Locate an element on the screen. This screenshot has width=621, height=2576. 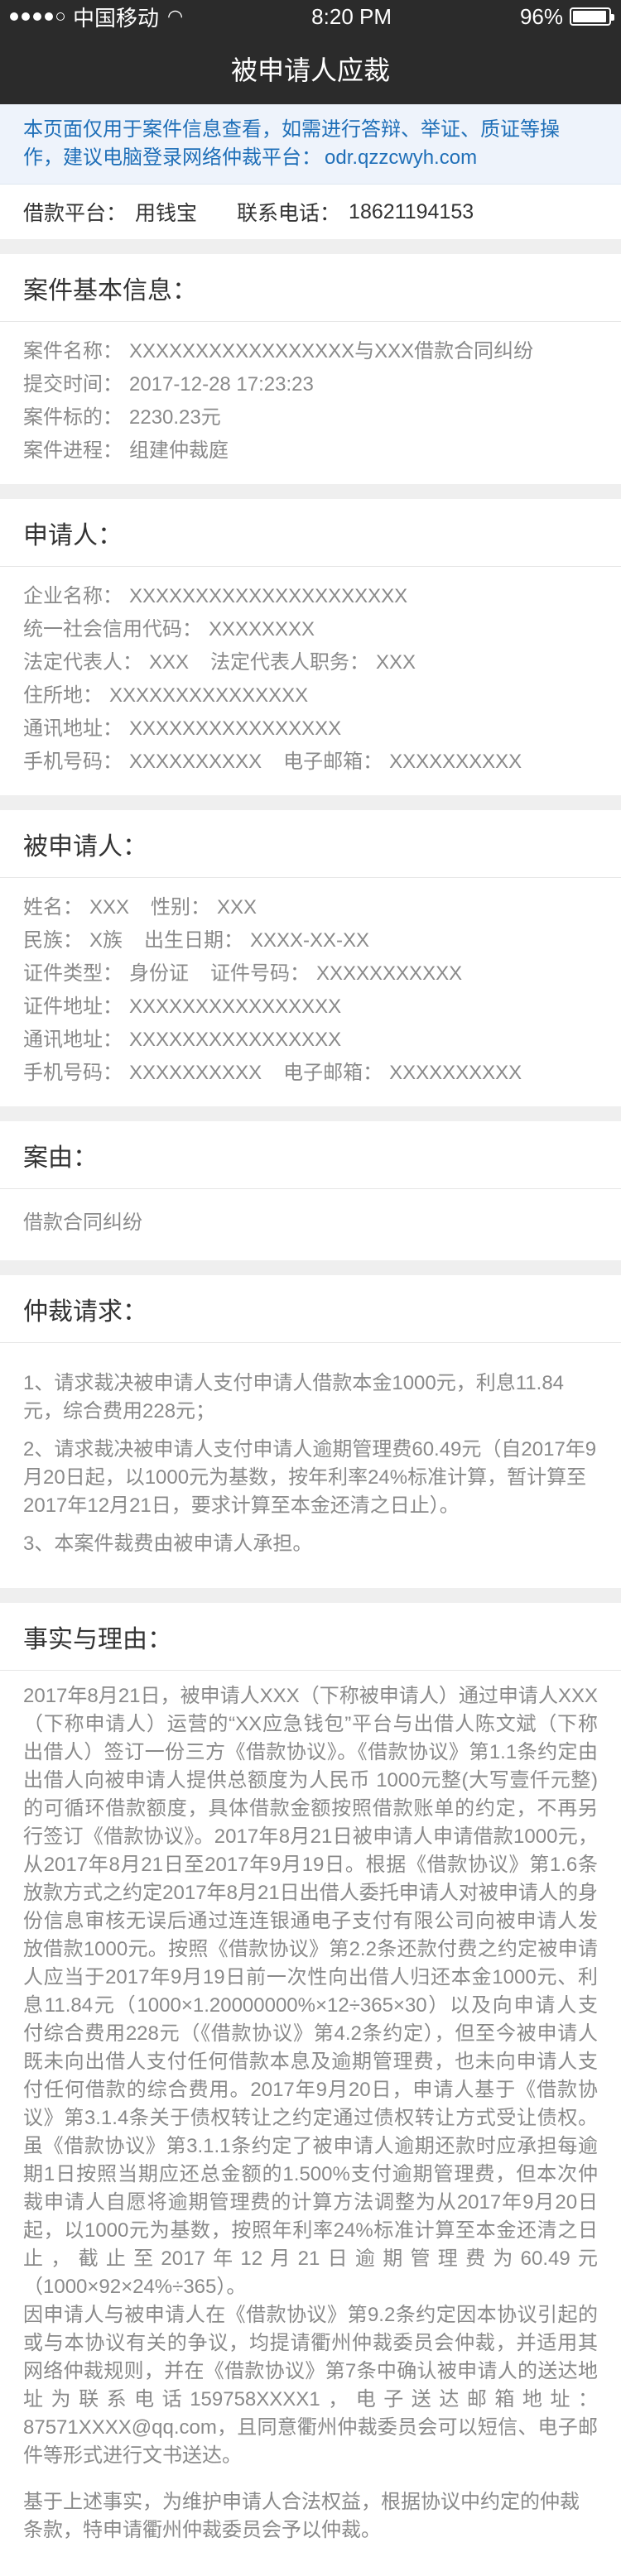
resp-birth-value: XXXX-XX-XX is located at coordinates (310, 941).